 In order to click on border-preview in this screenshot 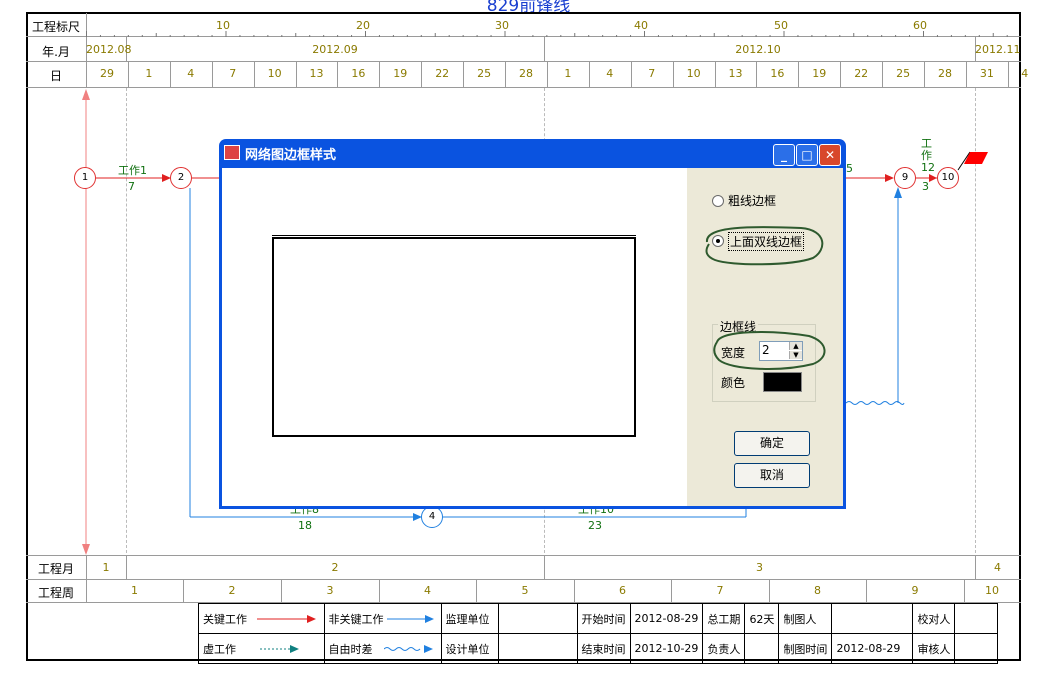, I will do `click(454, 337)`.